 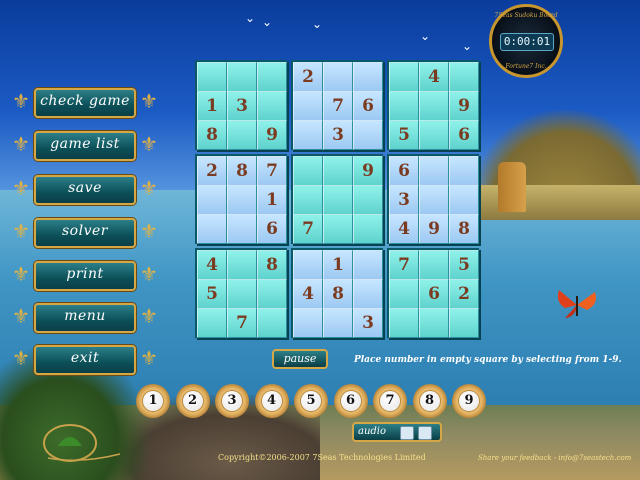 I want to click on print-button: ⚜ print ⚜, so click(x=85, y=274).